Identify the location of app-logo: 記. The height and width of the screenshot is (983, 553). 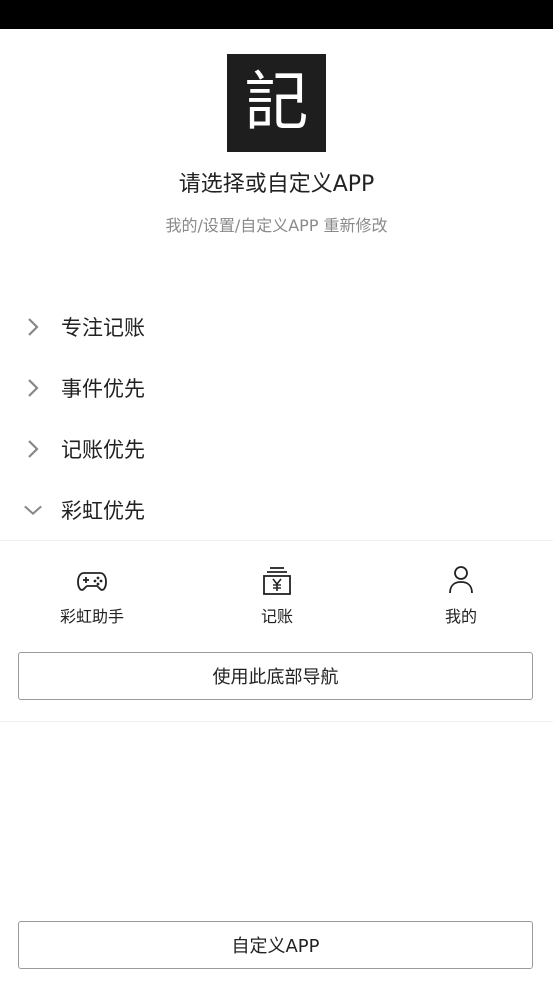
(276, 103).